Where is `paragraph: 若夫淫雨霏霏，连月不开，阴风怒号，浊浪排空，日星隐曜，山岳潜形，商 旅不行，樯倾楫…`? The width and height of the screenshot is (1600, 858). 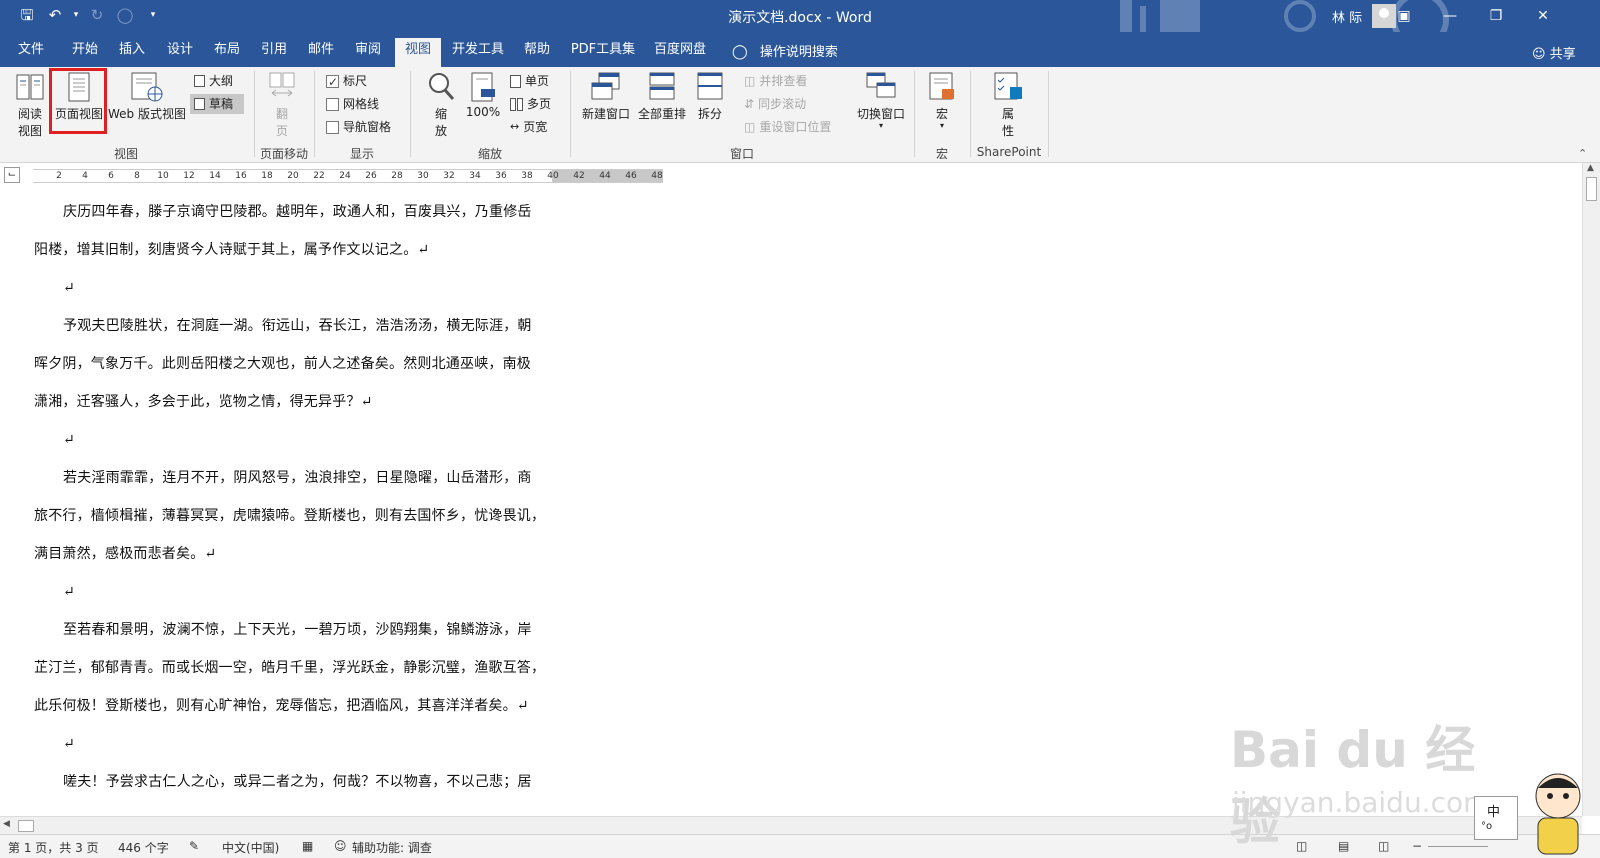
paragraph: 若夫淫雨霏霏，连月不开，阴风怒号，浊浪排空，日星隐曜，山岳潜形，商 旅不行，樯倾楫… is located at coordinates (294, 516).